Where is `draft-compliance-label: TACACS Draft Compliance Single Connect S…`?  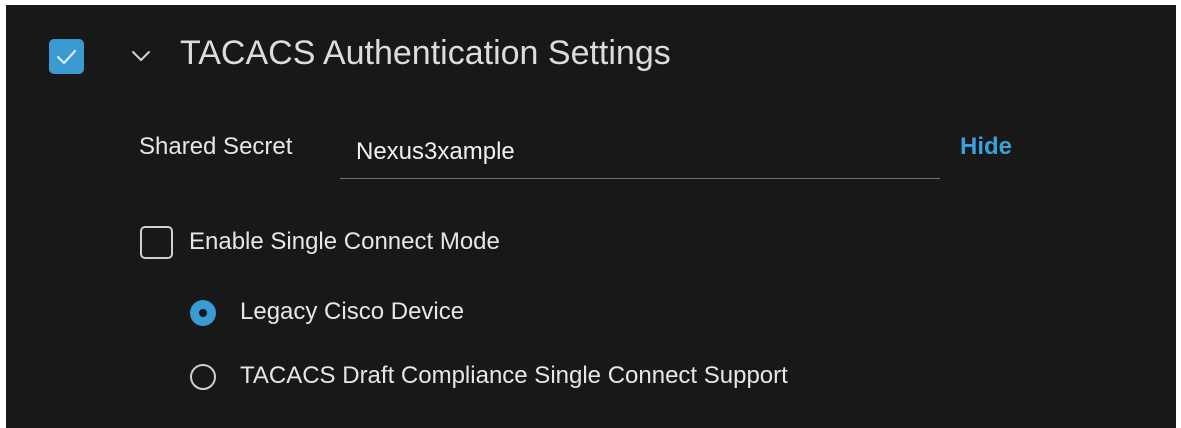 draft-compliance-label: TACACS Draft Compliance Single Connect S… is located at coordinates (514, 375).